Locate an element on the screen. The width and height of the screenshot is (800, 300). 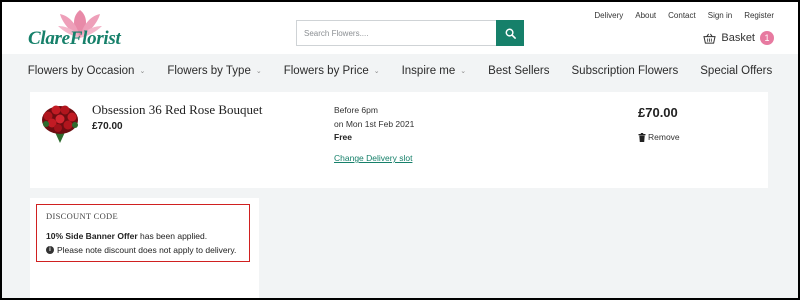
link-sign-in: Sign in is located at coordinates (720, 15).